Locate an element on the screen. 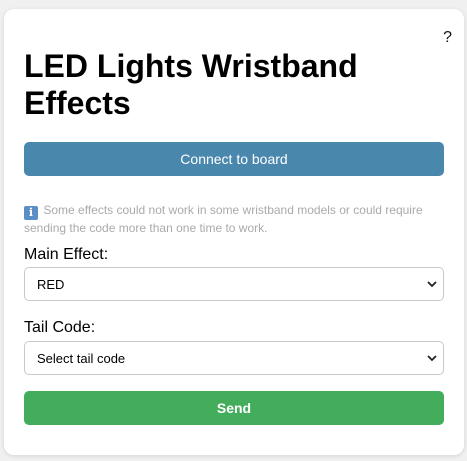 The height and width of the screenshot is (461, 467). send-button: Send is located at coordinates (234, 408).